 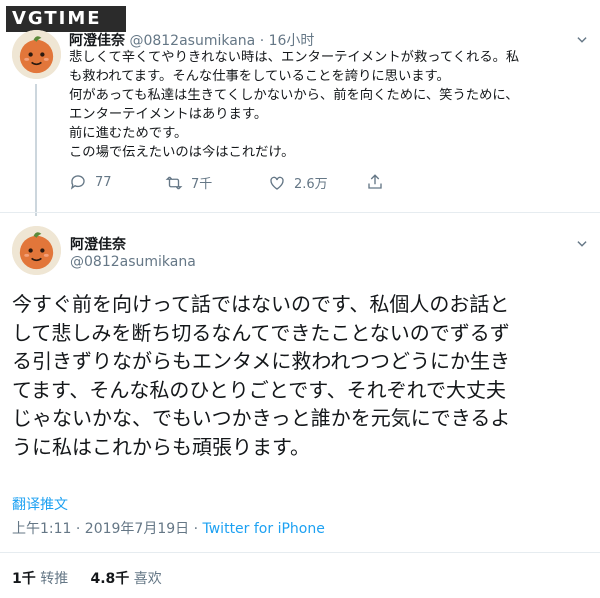 What do you see at coordinates (87, 578) in the screenshot?
I see `tweet-stats: 1千 转推 4.8千 喜欢` at bounding box center [87, 578].